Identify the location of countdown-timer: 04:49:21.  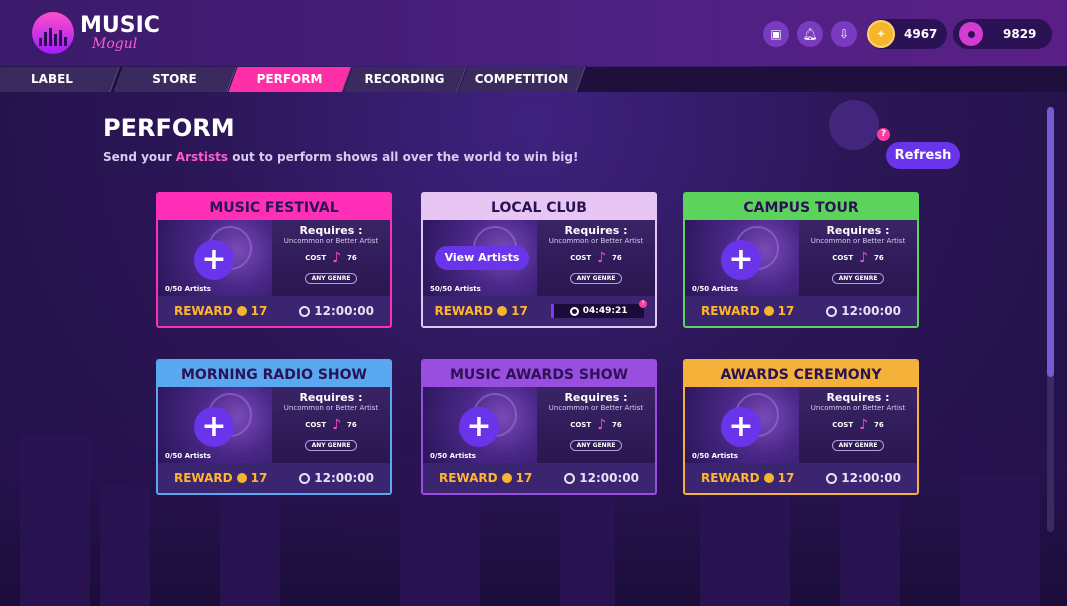
(597, 311).